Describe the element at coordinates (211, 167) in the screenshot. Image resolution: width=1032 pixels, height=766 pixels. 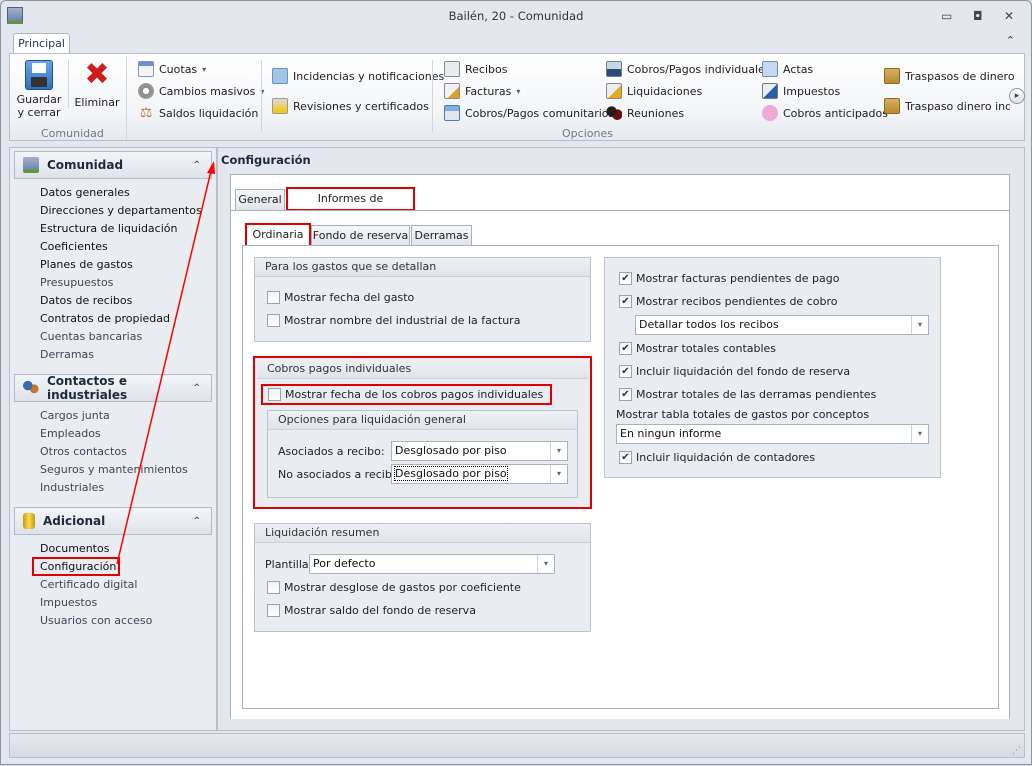
I see `arrow-head` at that location.